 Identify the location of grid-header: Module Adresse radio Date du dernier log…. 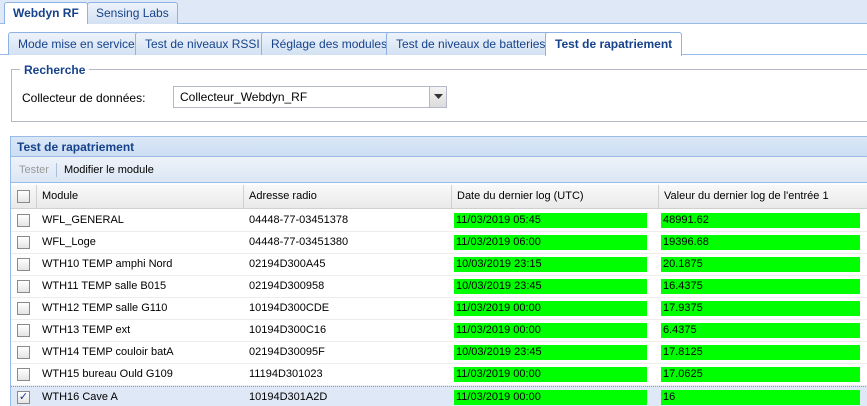
(439, 197).